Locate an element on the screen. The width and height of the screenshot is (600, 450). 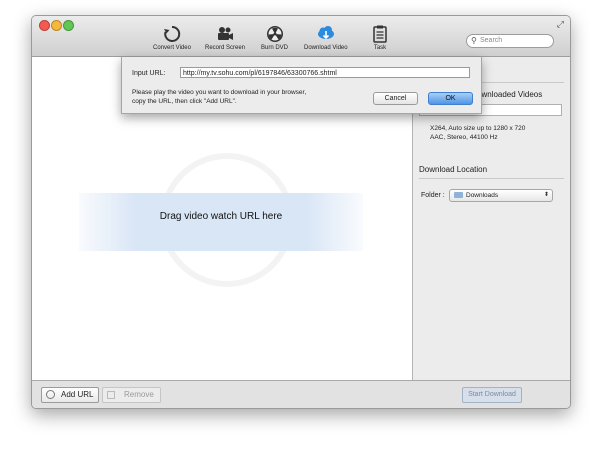
toolbar-task: Task is located at coordinates (380, 38).